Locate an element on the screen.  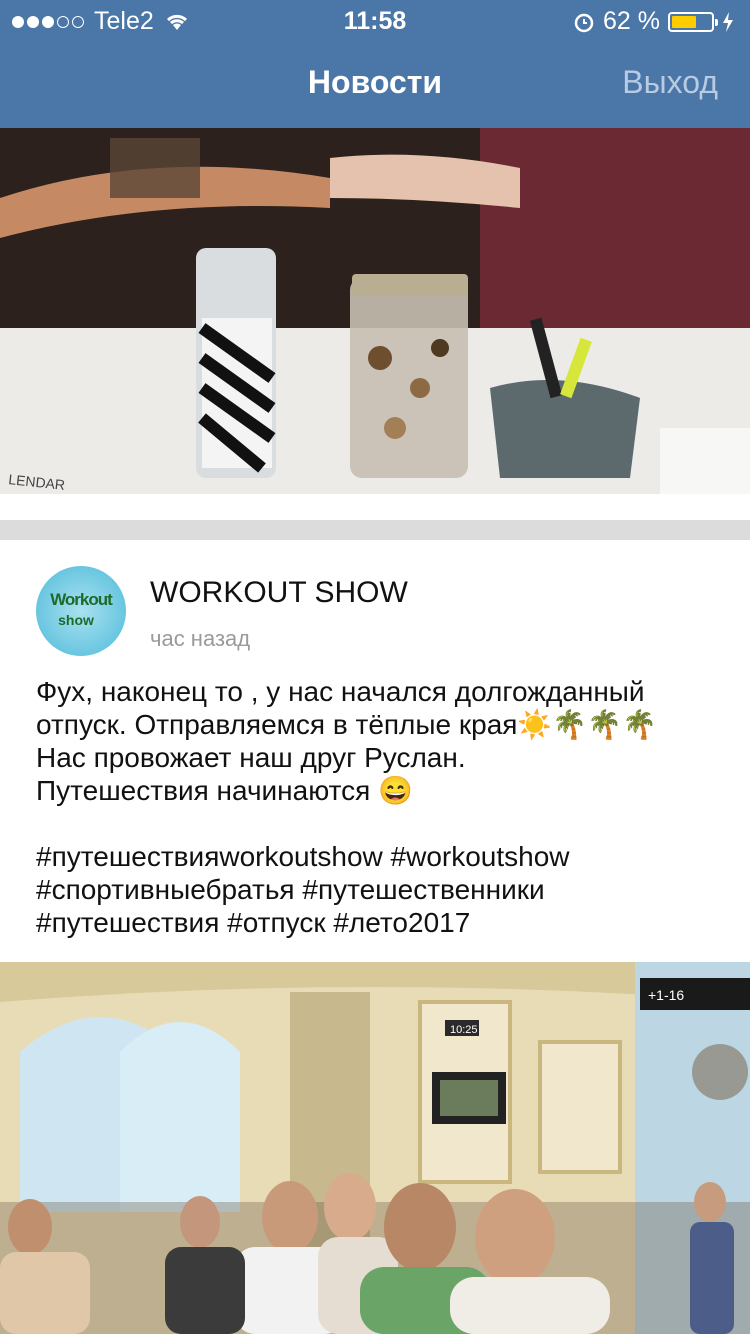
feed-separator is located at coordinates (375, 530).